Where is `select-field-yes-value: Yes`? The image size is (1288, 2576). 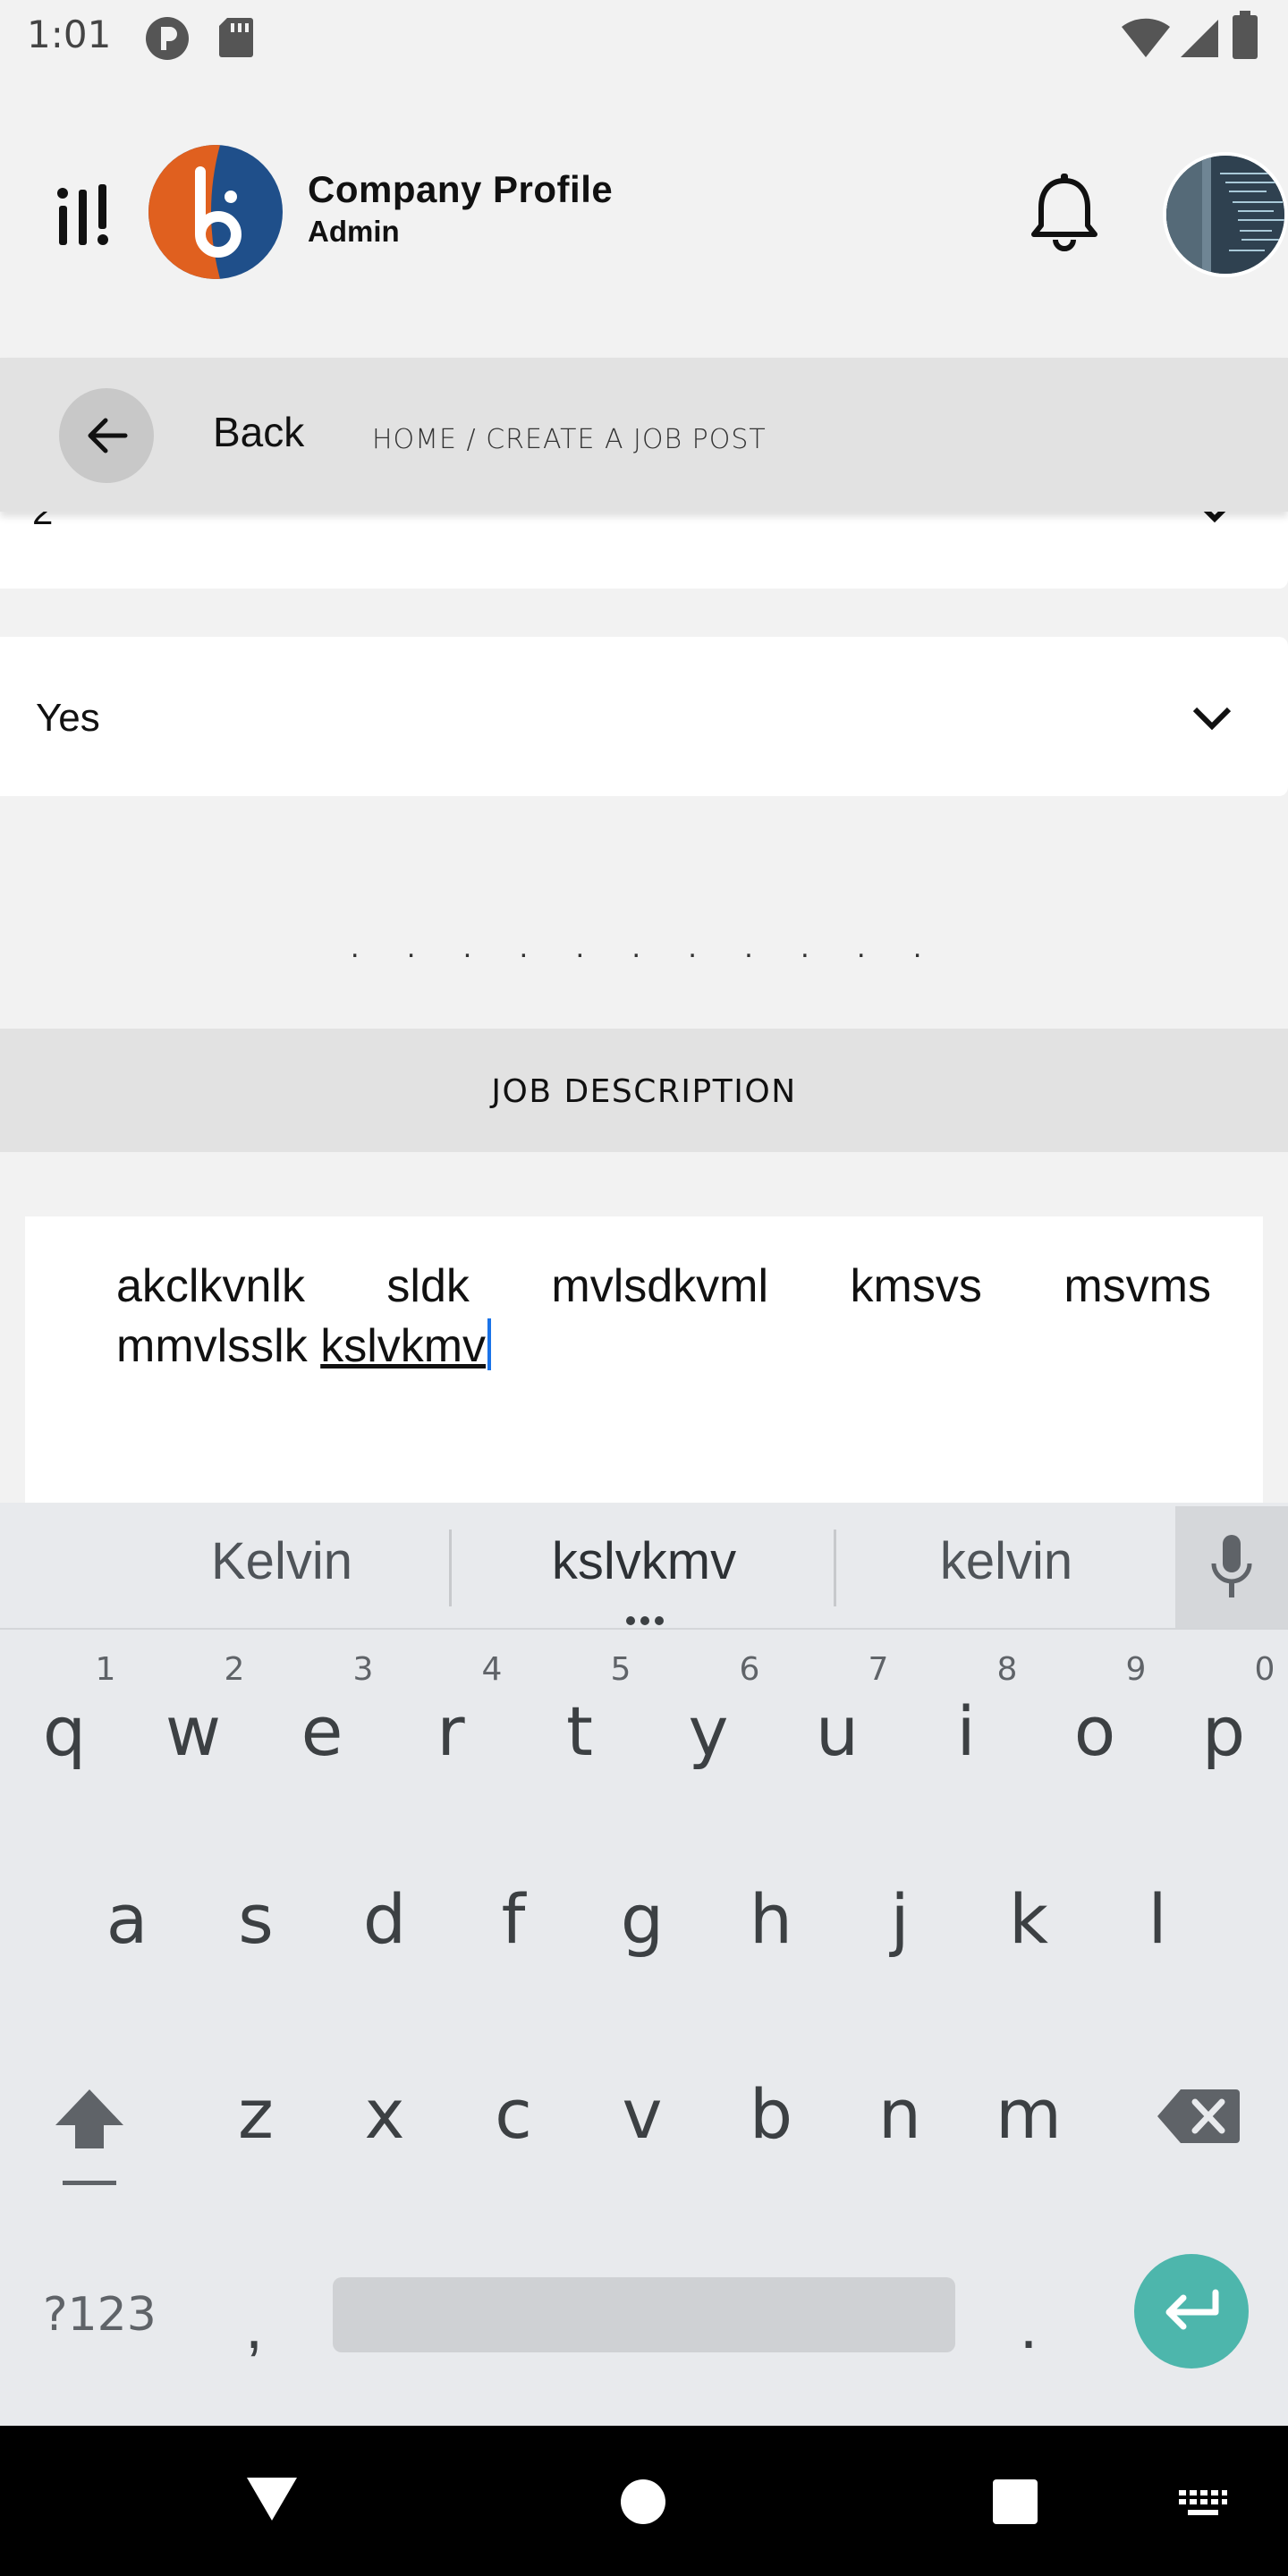 select-field-yes-value: Yes is located at coordinates (68, 718).